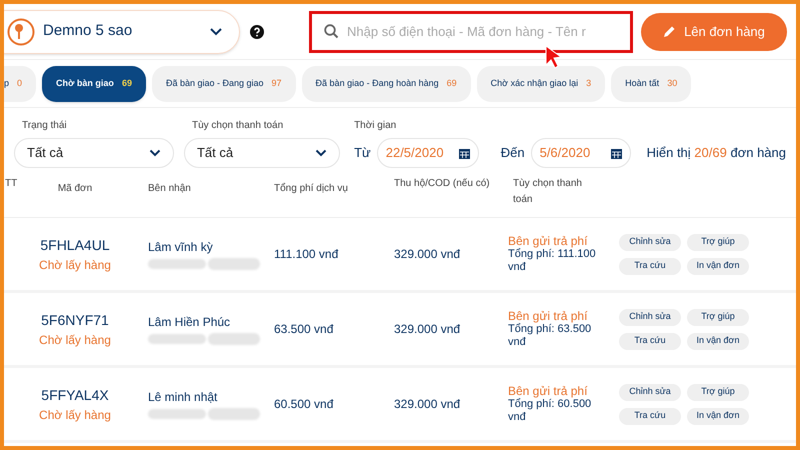  I want to click on status-tab: Đã bàn giao - Đang giao 97, so click(224, 84).